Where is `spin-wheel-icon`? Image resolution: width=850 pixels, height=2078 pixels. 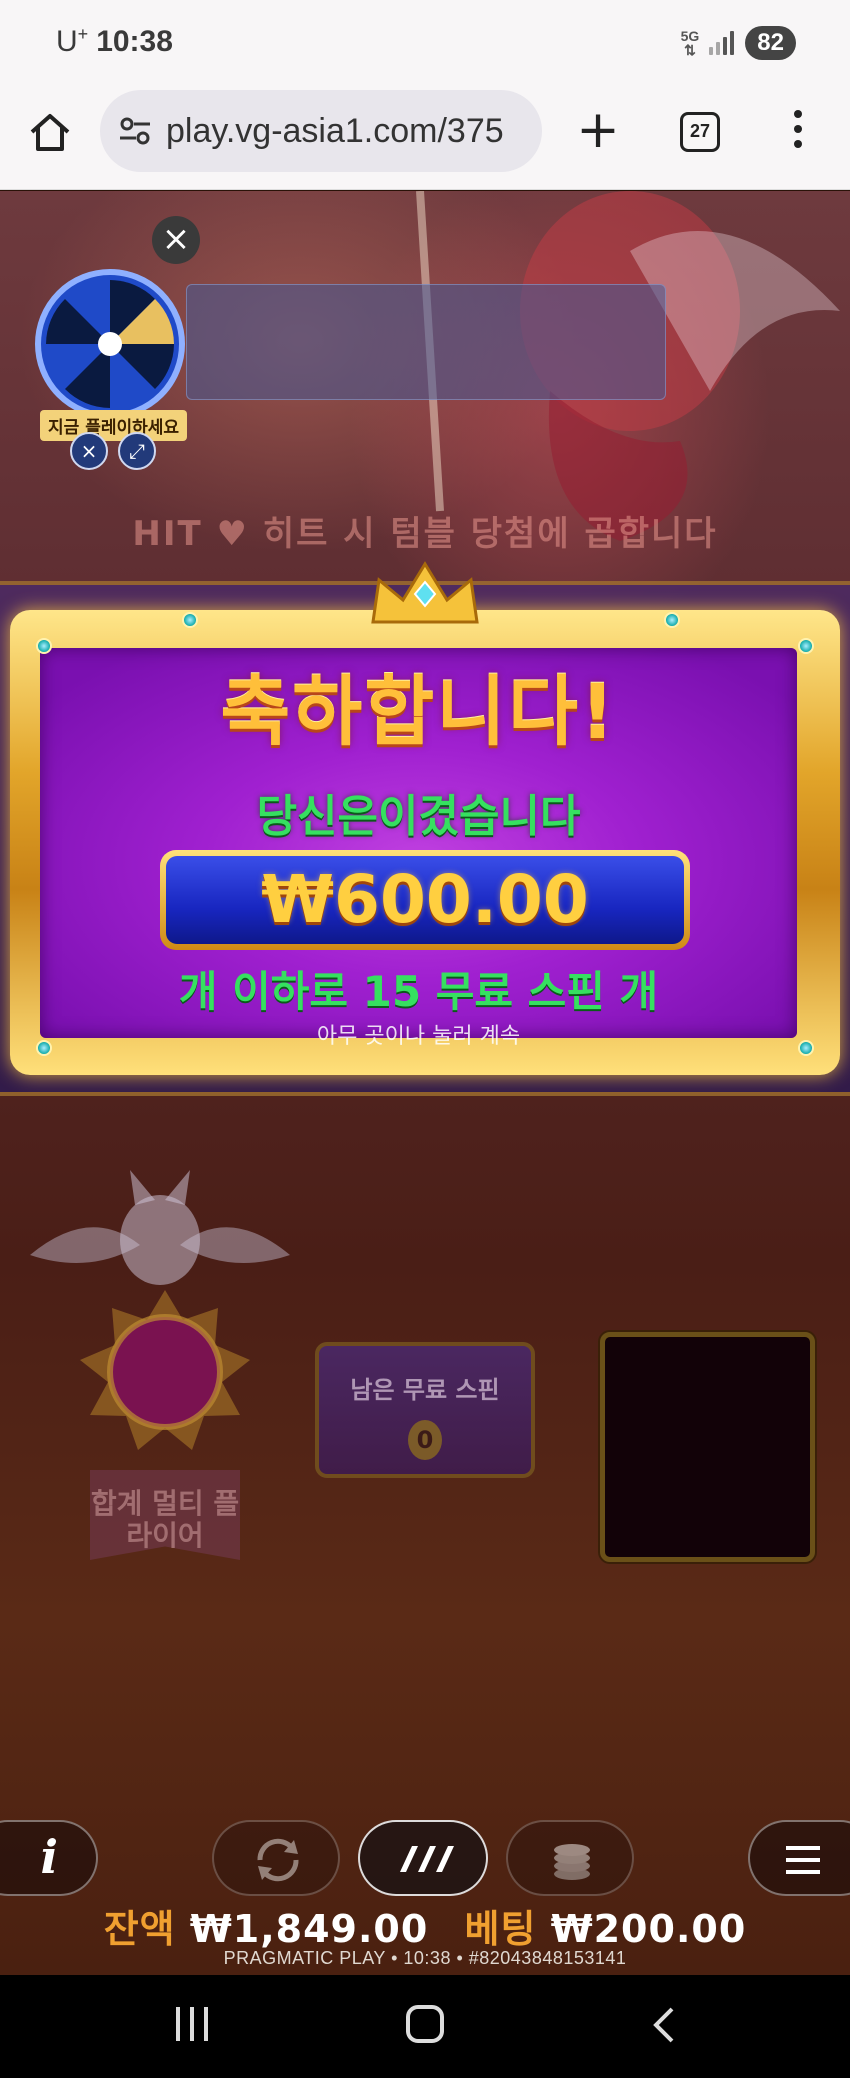 spin-wheel-icon is located at coordinates (110, 344).